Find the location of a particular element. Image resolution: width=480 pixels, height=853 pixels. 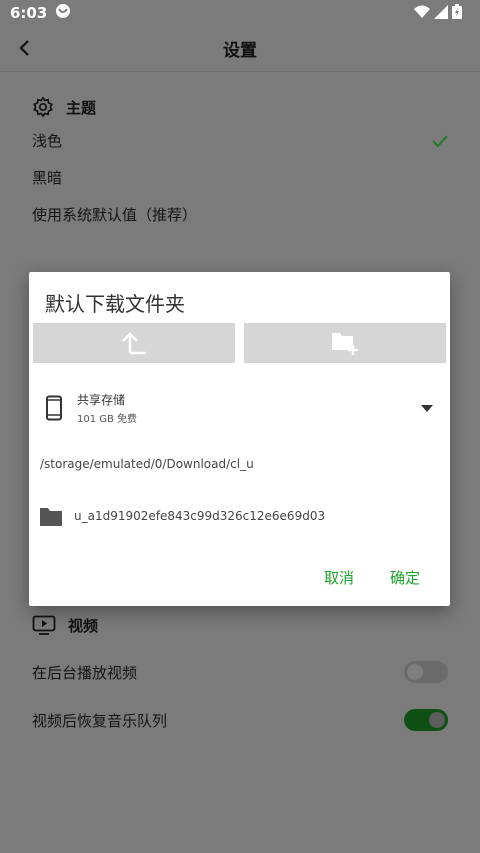

chevron-left-icon is located at coordinates (24, 48).